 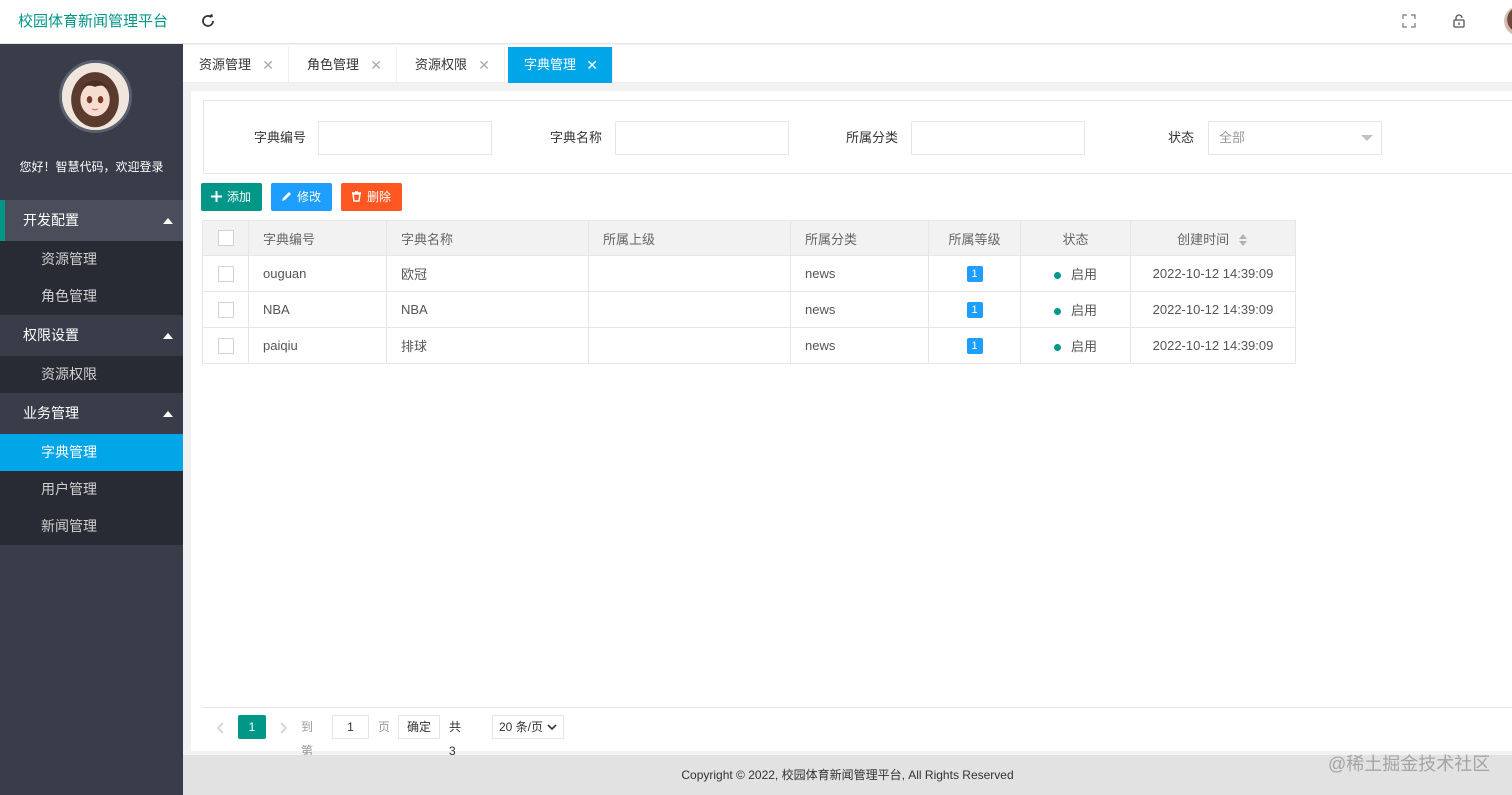 I want to click on page-size-select: 20 条/页, so click(x=528, y=727).